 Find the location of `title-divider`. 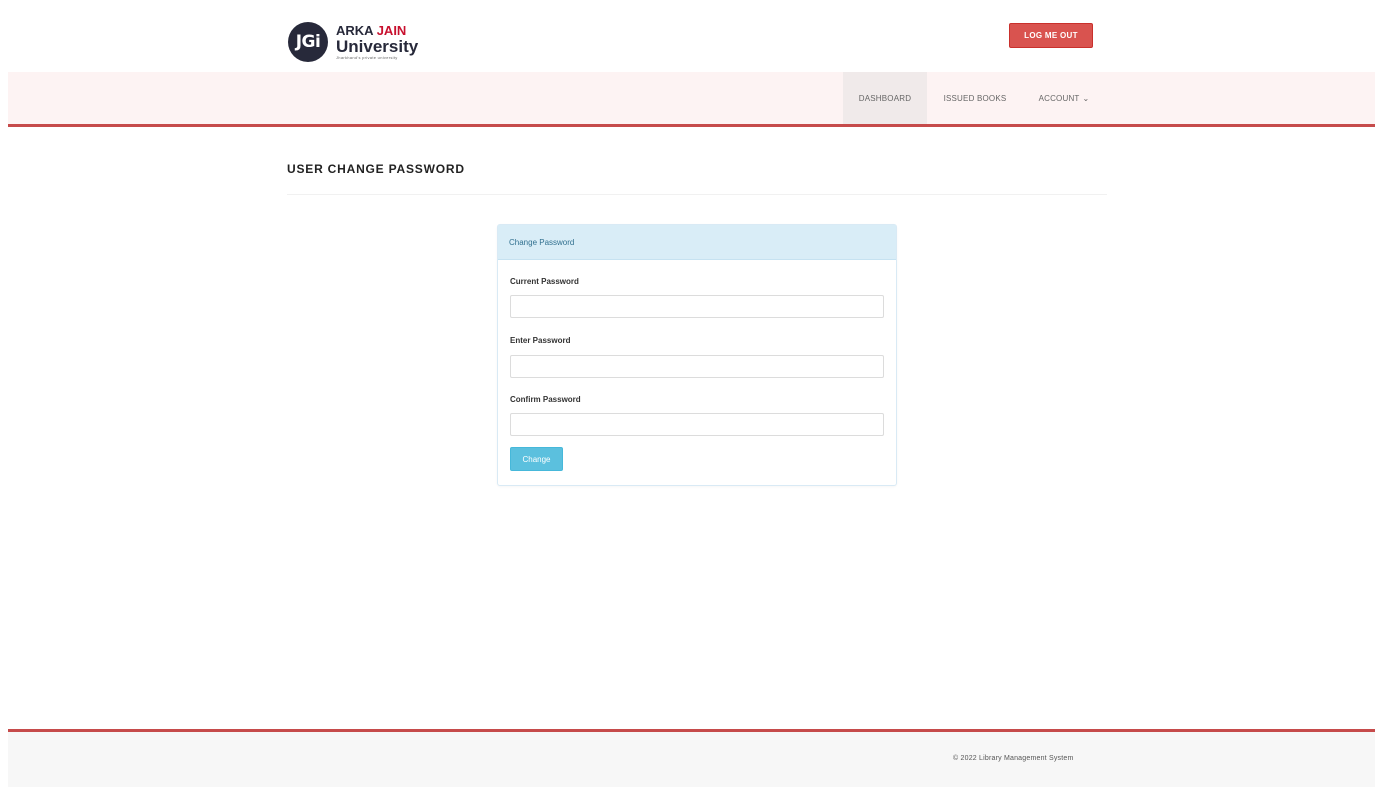

title-divider is located at coordinates (697, 194).